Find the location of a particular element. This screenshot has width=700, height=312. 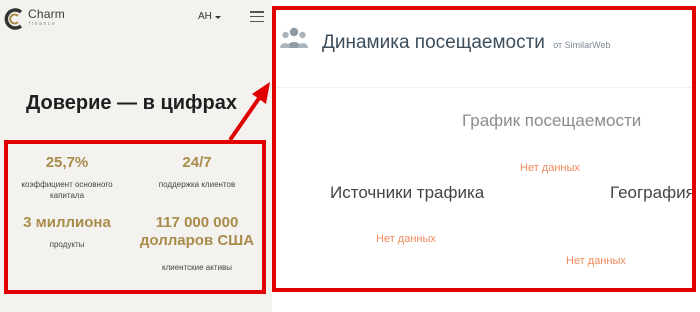

traffic-sources-title: Источники трафика is located at coordinates (407, 192).